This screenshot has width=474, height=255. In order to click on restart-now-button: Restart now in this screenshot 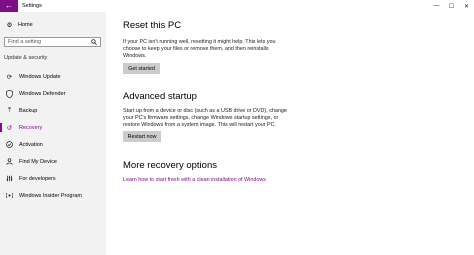, I will do `click(142, 136)`.